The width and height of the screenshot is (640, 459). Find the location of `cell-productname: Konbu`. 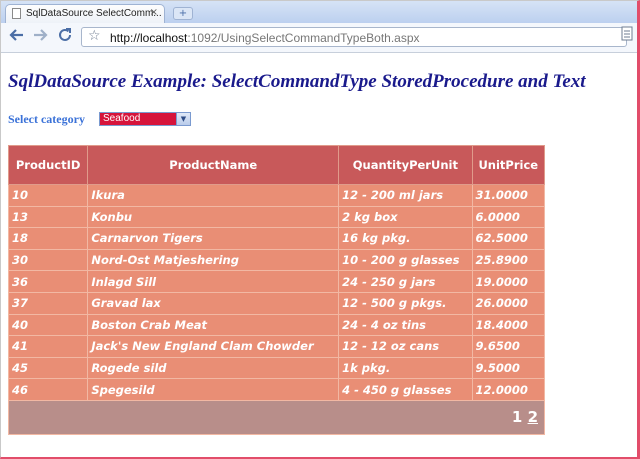

cell-productname: Konbu is located at coordinates (213, 217).